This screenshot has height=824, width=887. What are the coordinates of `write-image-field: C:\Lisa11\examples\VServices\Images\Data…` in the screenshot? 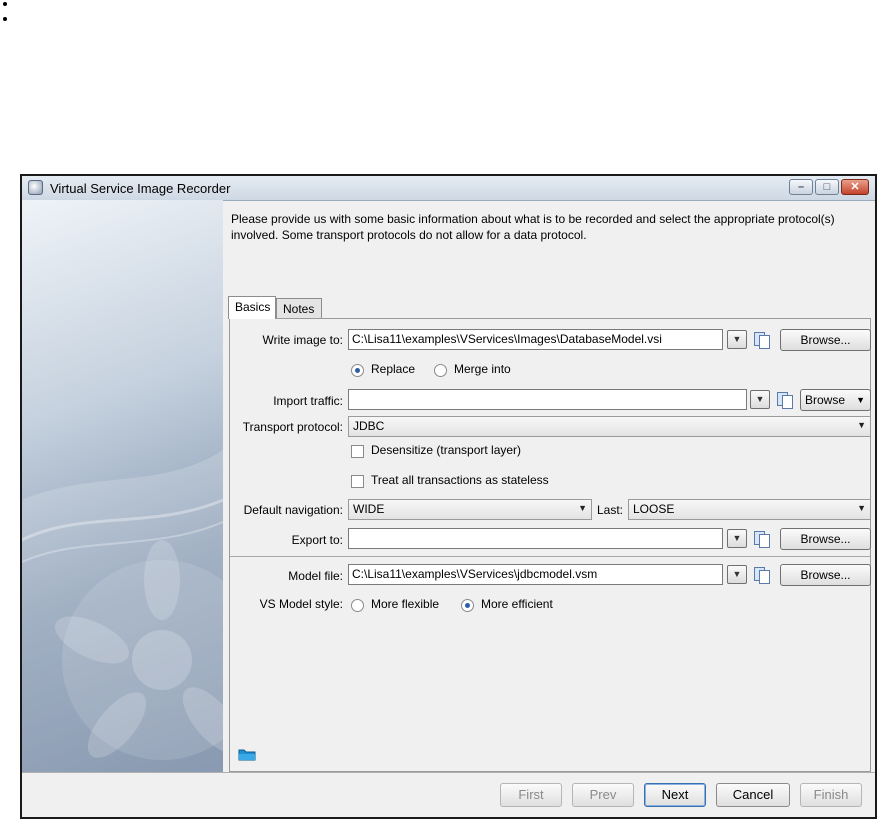 It's located at (535, 339).